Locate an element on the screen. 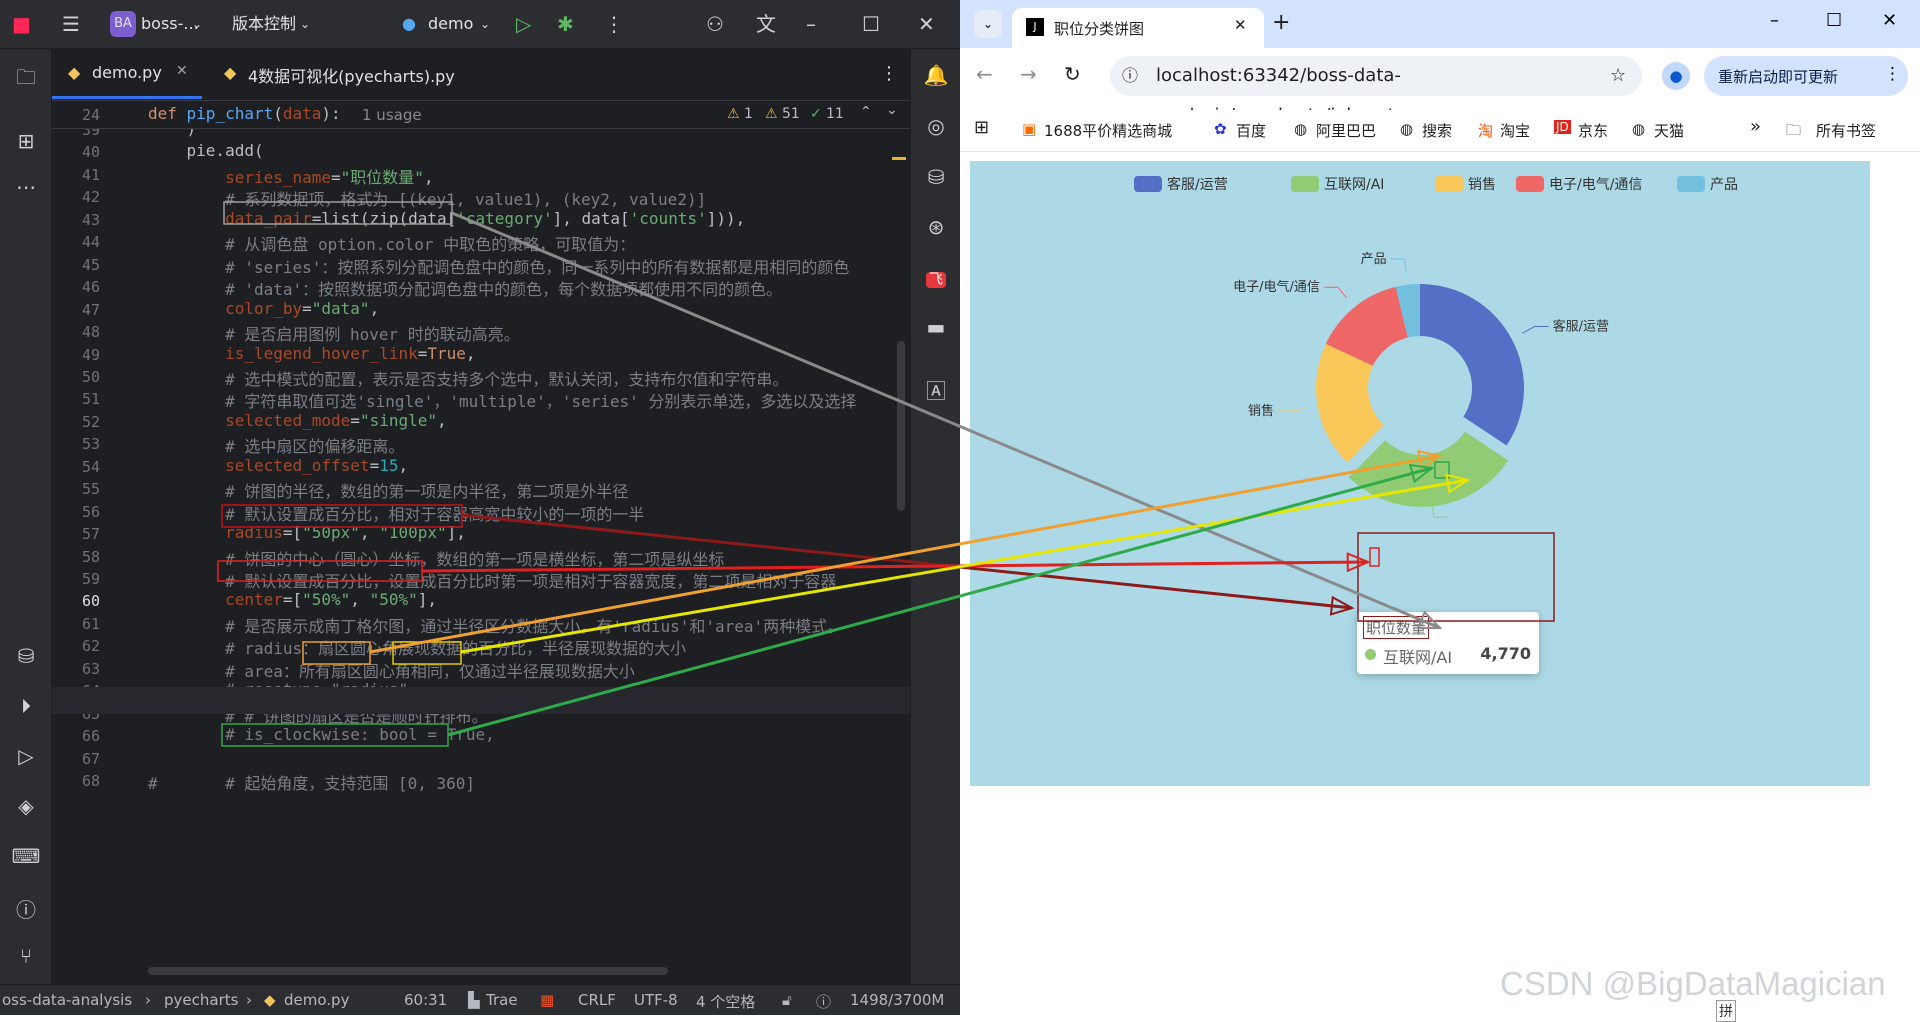 The image size is (1920, 1022). vertical-scrollbar is located at coordinates (901, 426).